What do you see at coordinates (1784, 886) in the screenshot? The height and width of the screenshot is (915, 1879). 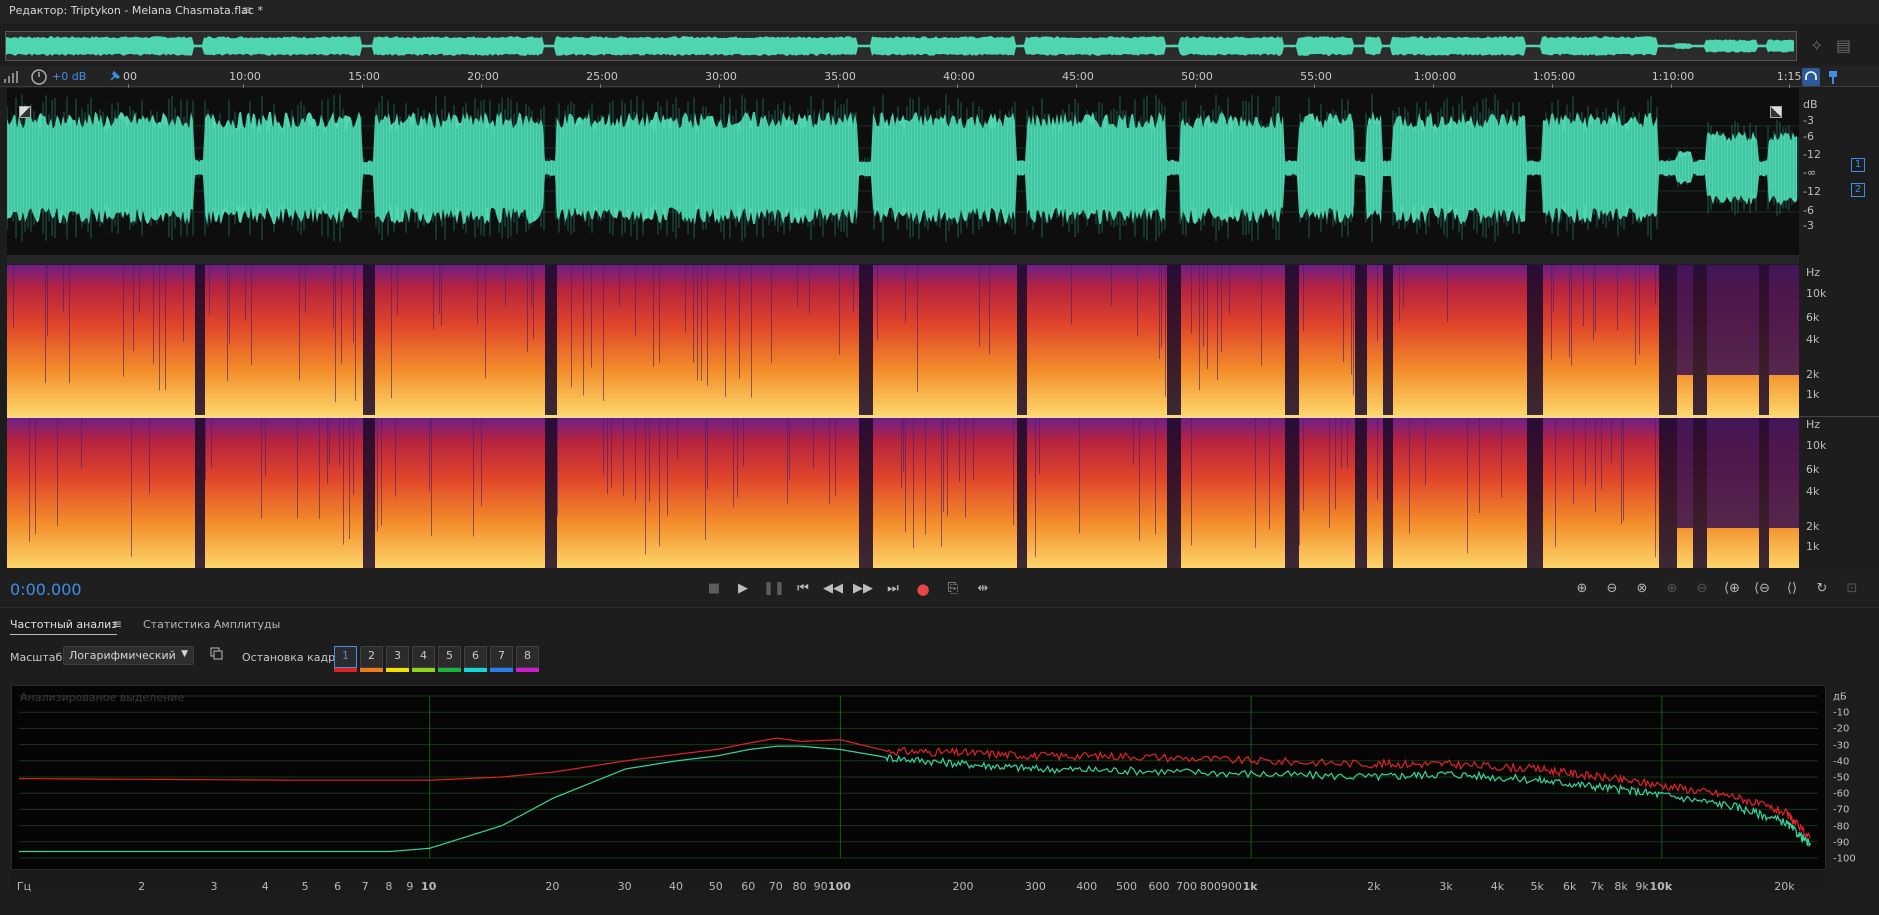 I see `frequency-tick-label: 20k` at bounding box center [1784, 886].